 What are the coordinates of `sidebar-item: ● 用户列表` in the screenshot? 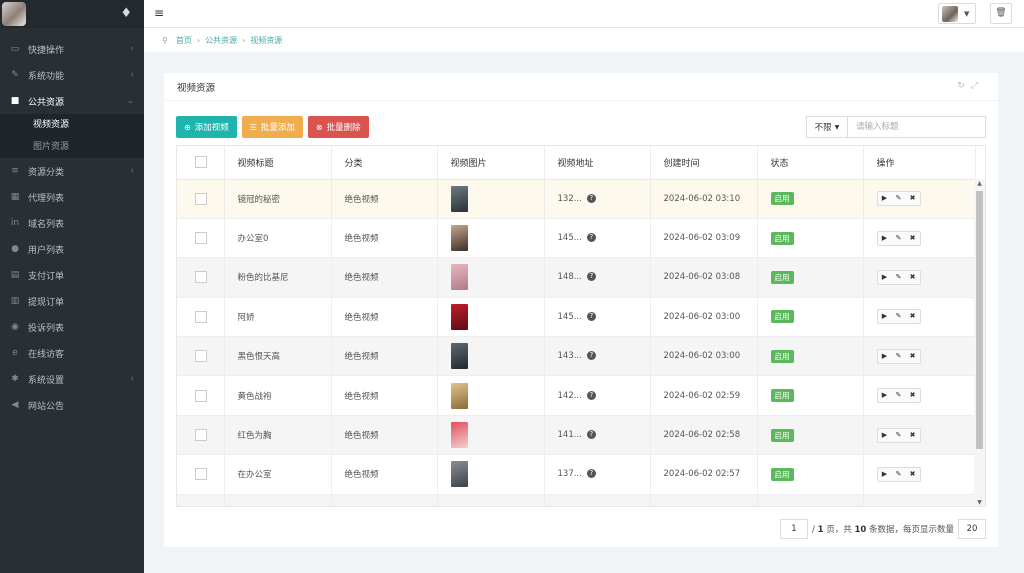 It's located at (72, 249).